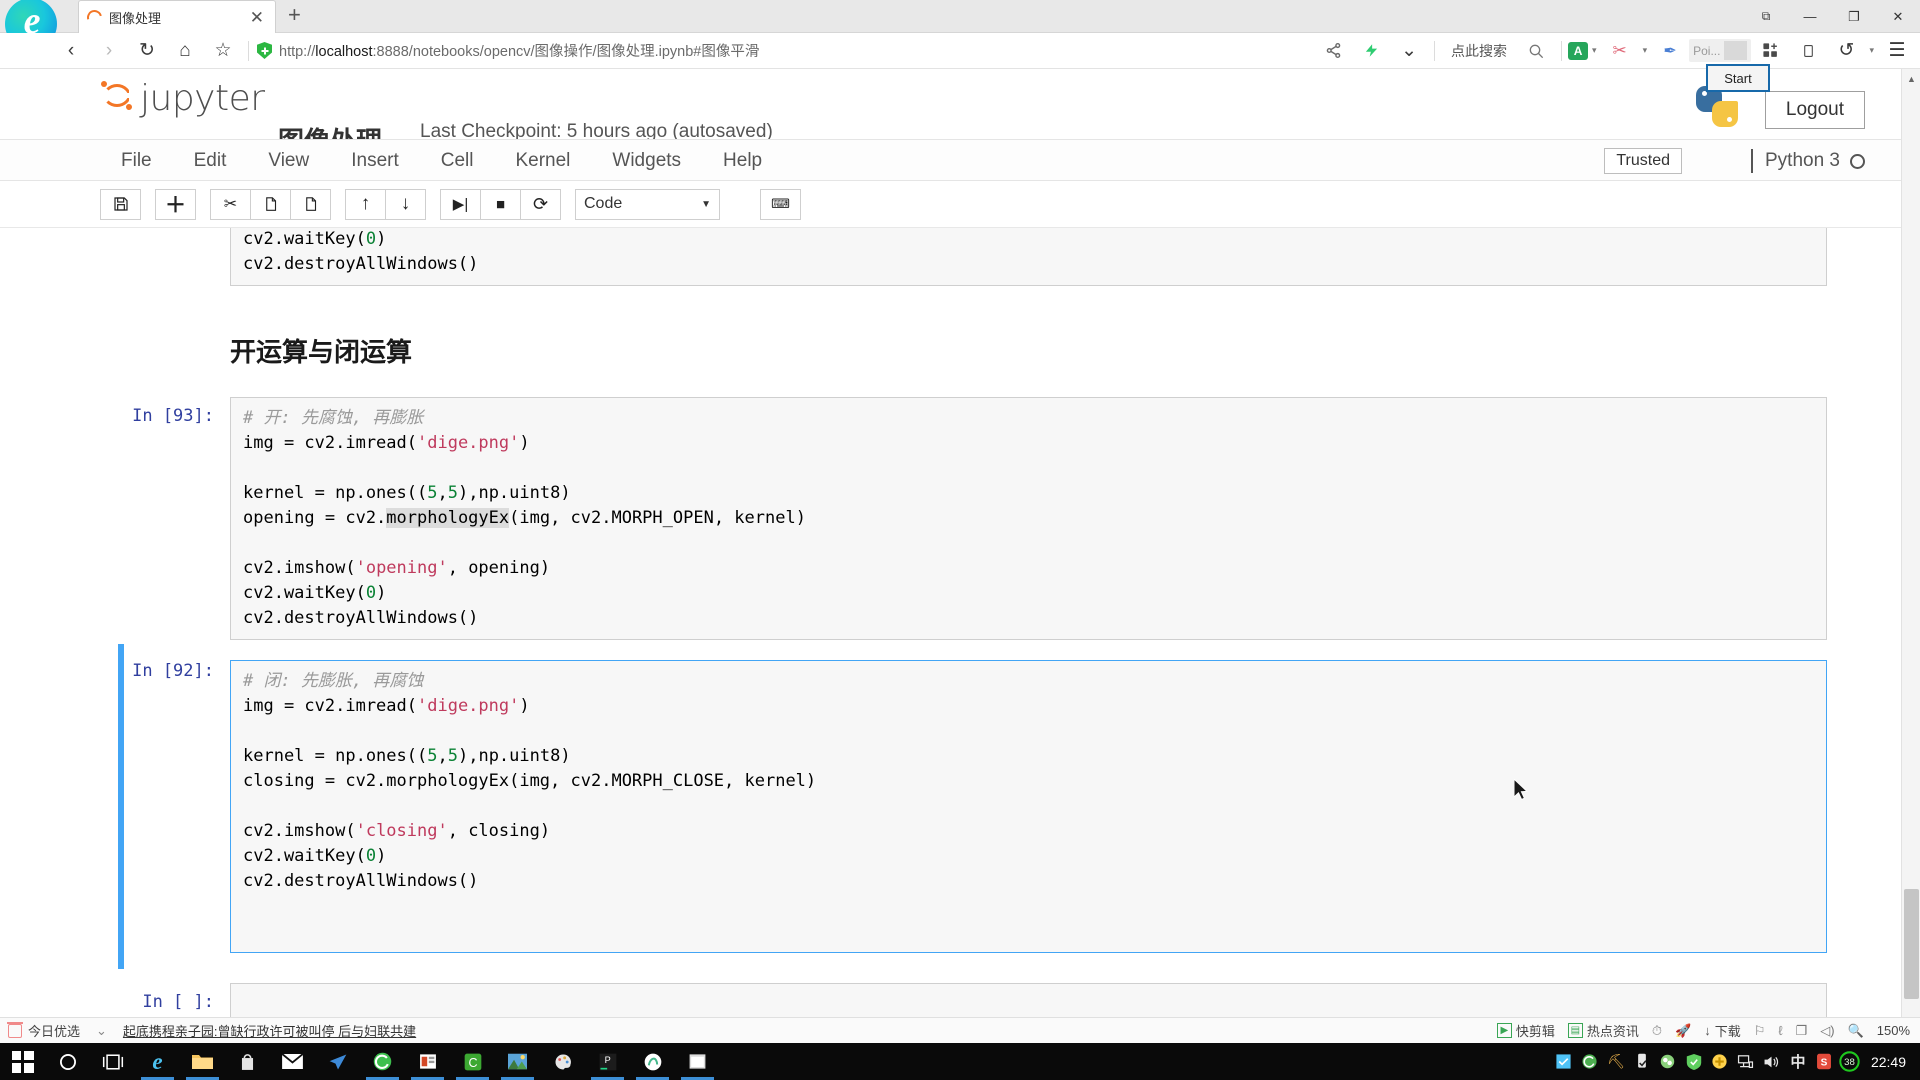 Image resolution: width=1920 pixels, height=1080 pixels. Describe the element at coordinates (120, 204) in the screenshot. I see `save-button` at that location.